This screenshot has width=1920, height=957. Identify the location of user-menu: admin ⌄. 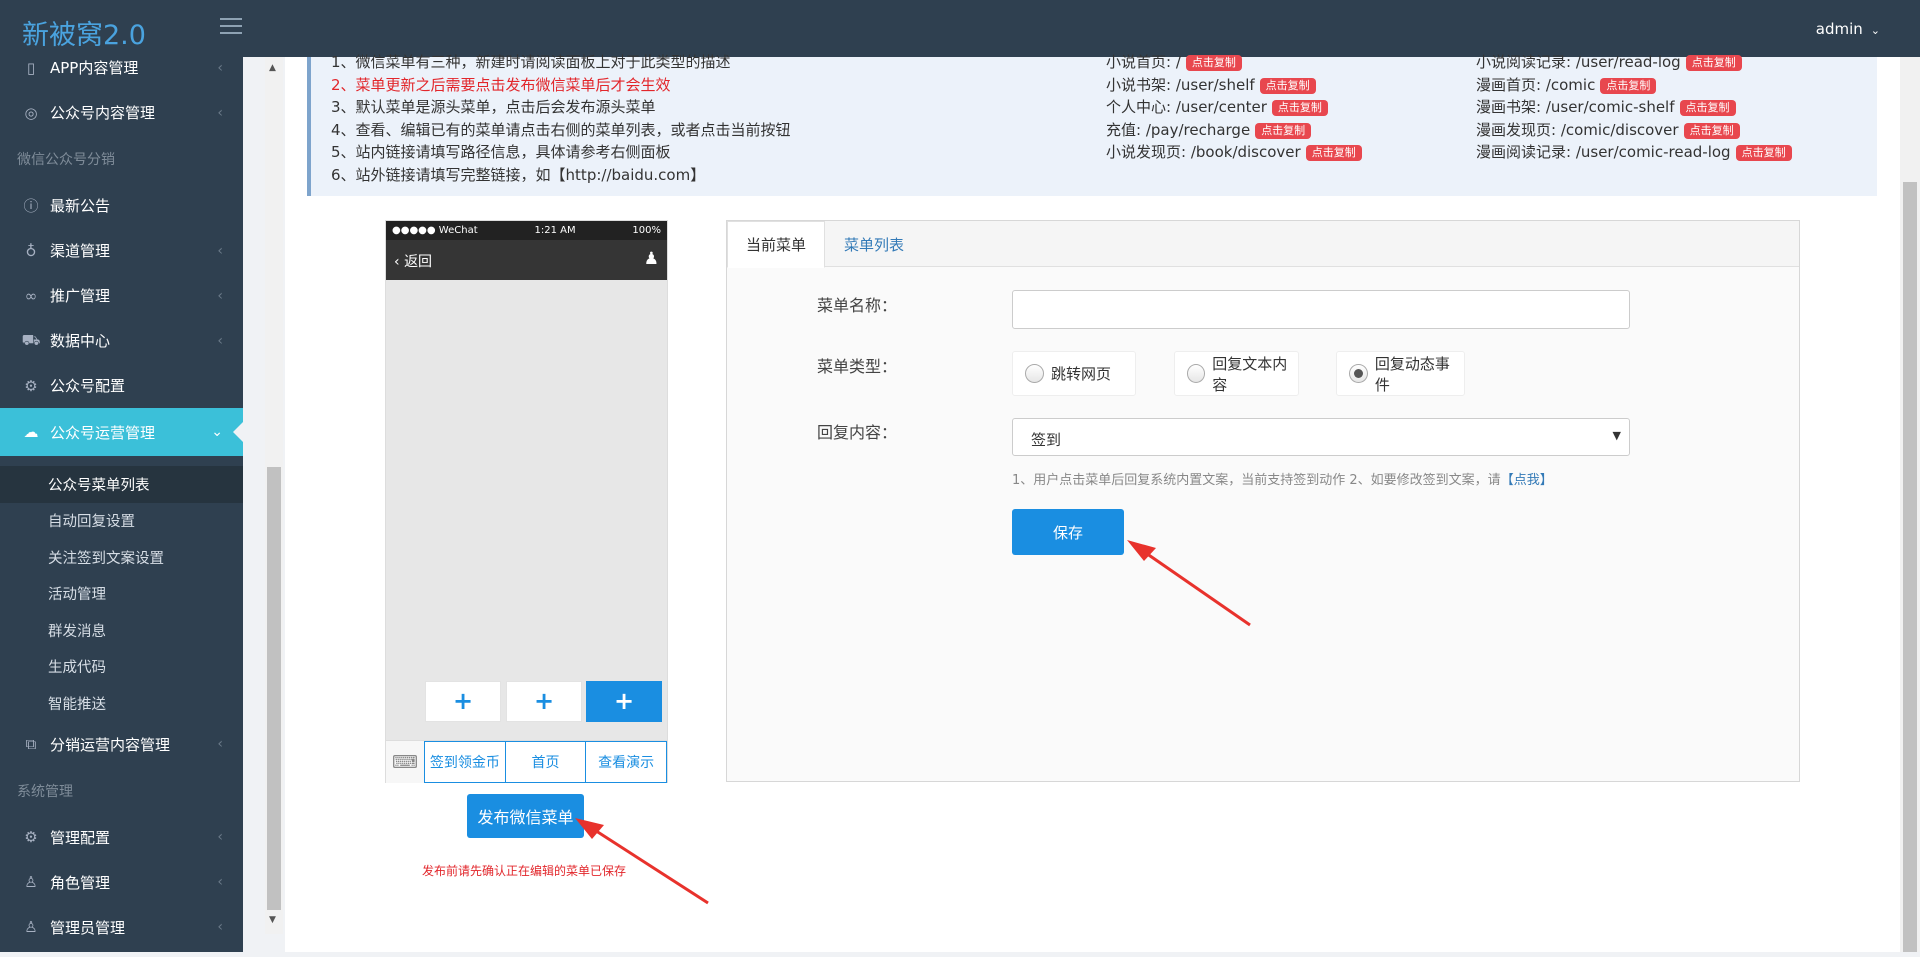
(1848, 29).